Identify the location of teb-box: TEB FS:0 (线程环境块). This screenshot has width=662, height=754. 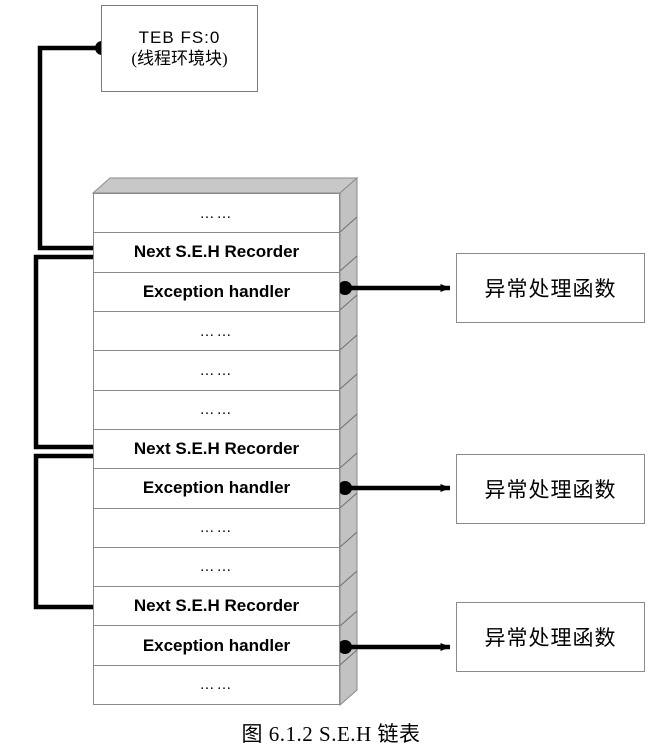
(179, 48).